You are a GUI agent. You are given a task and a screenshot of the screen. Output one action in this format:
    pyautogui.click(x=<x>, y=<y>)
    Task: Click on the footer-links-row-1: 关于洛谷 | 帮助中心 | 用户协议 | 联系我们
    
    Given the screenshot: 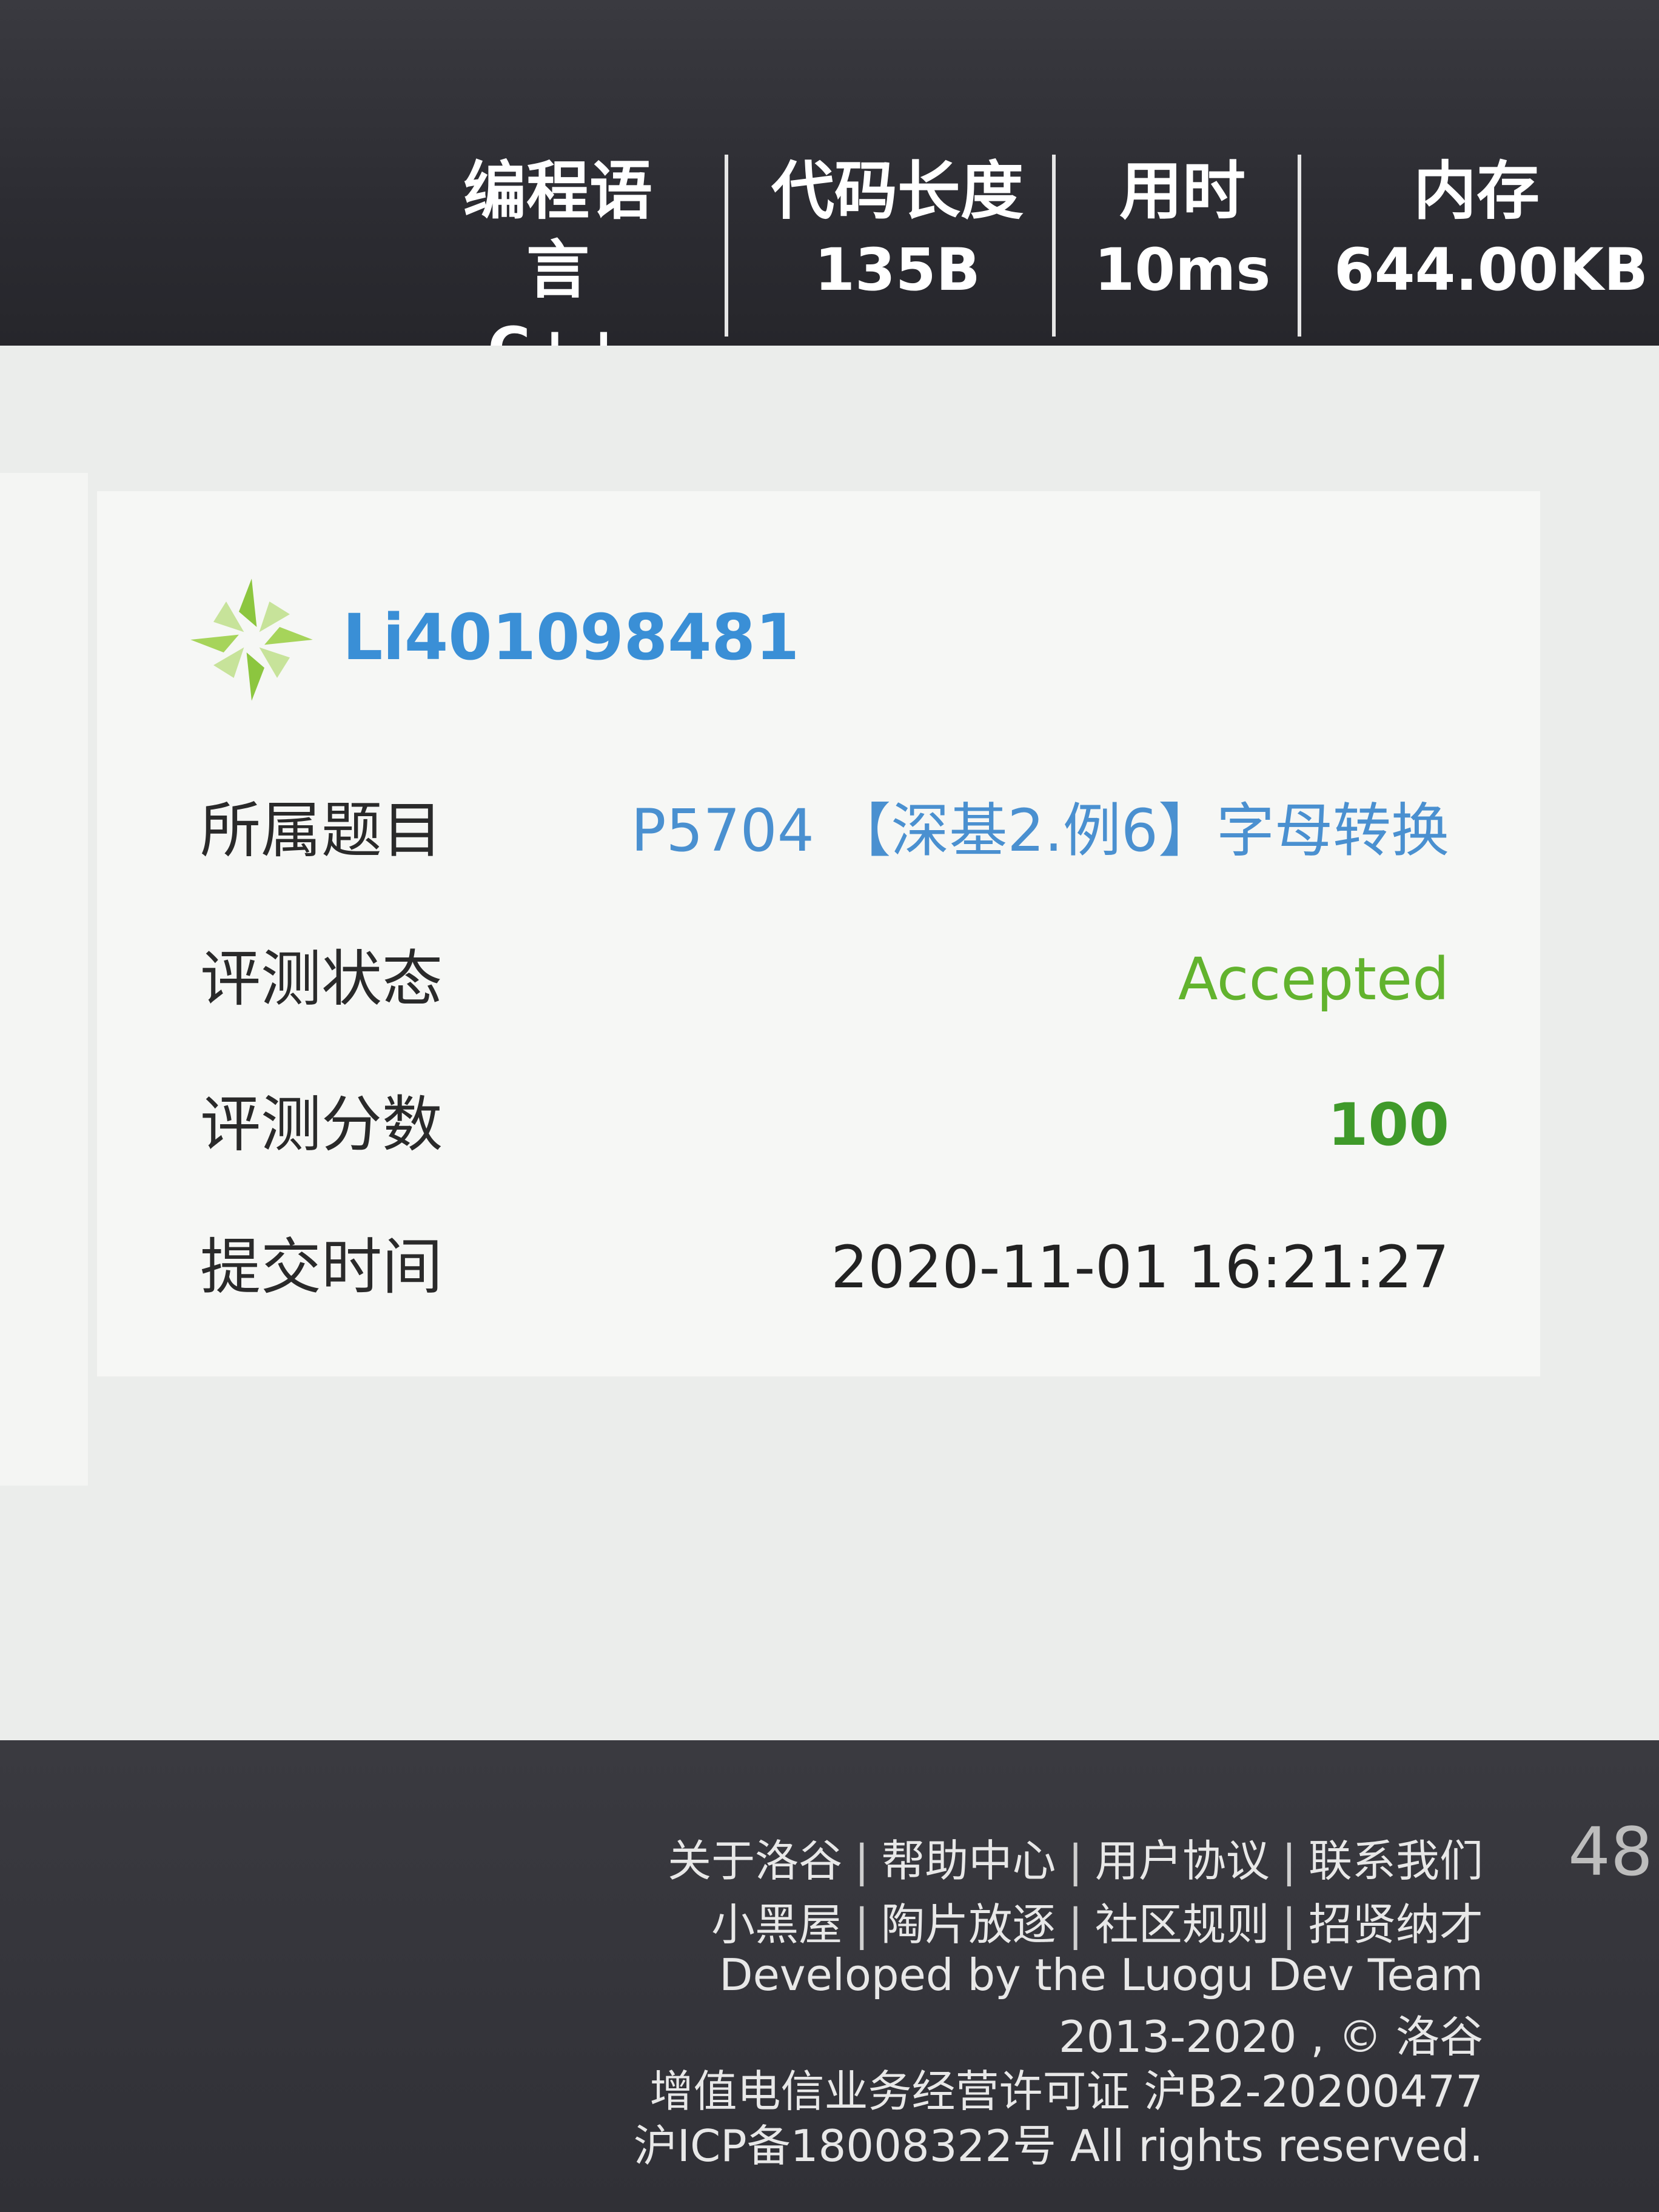 What is the action you would take?
    pyautogui.click(x=1075, y=1857)
    